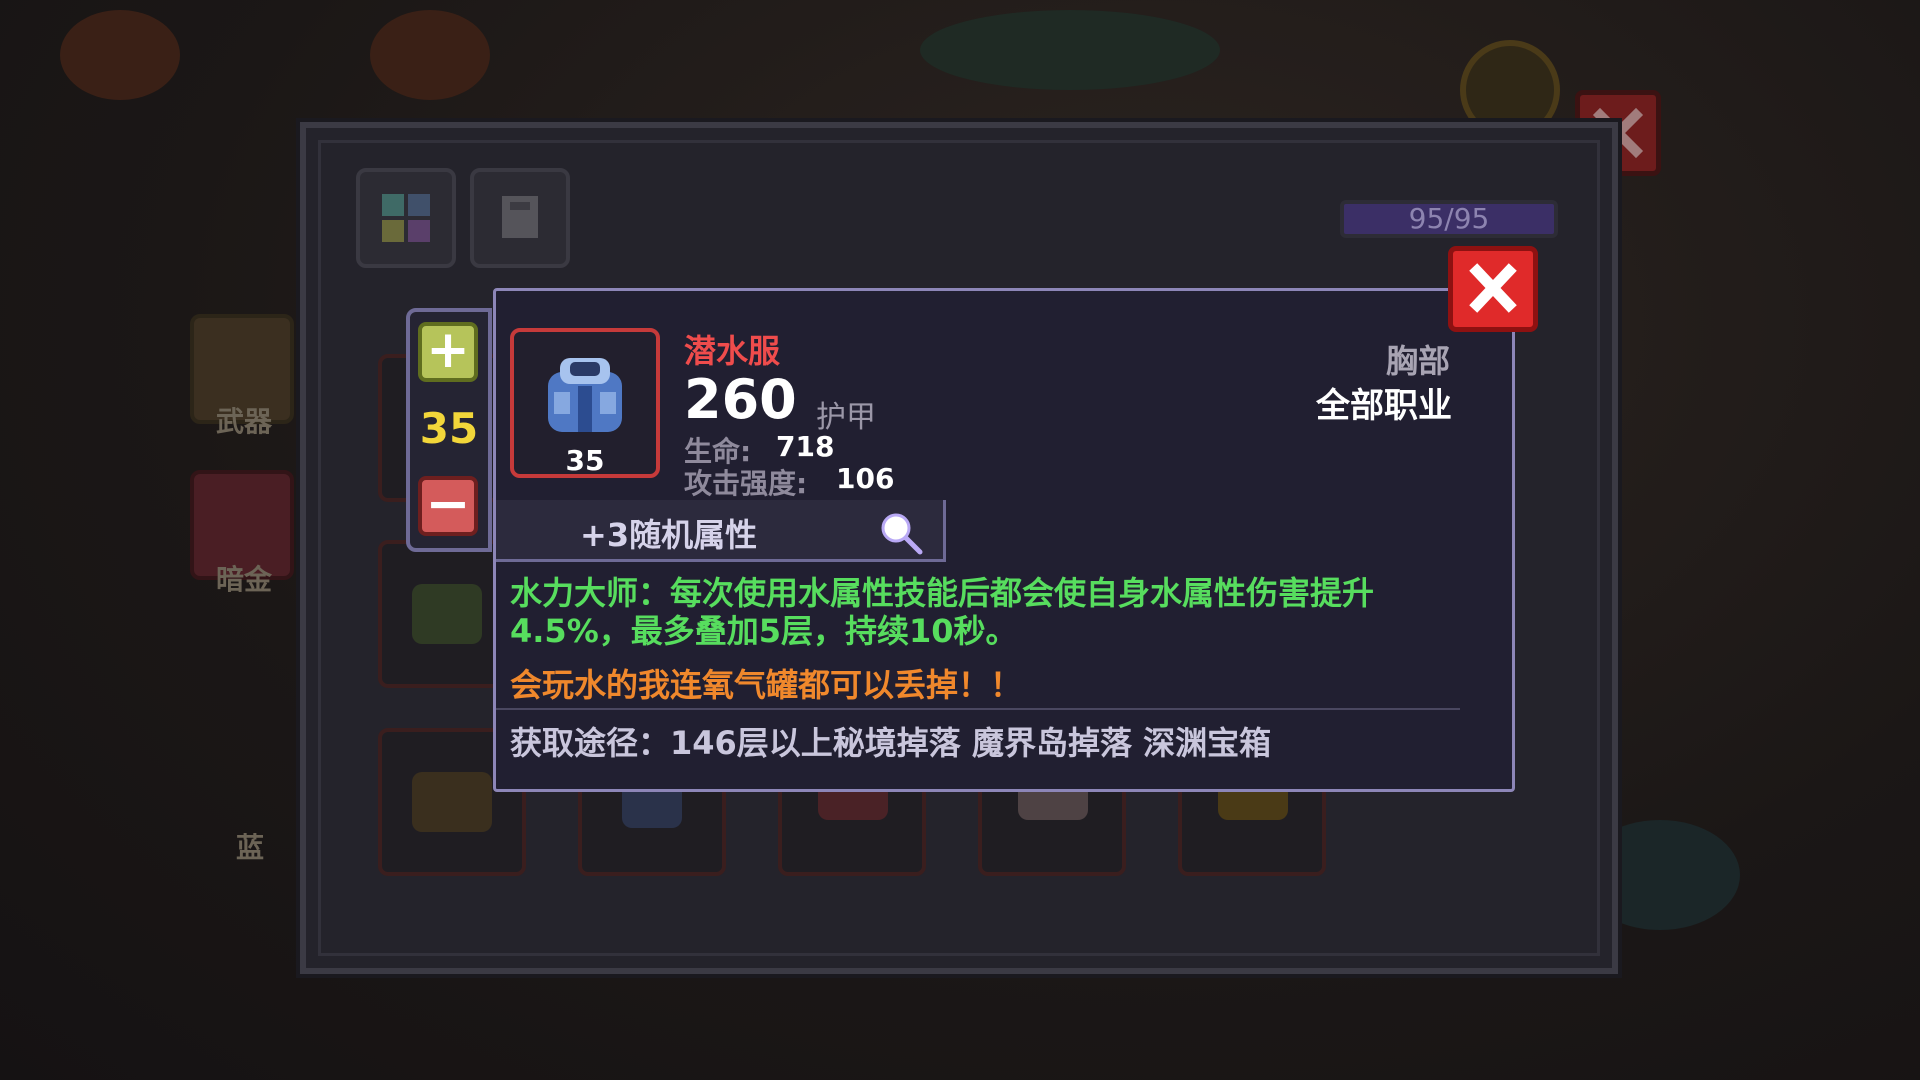 The image size is (1920, 1080). Describe the element at coordinates (449, 428) in the screenshot. I see `level-value: 35` at that location.